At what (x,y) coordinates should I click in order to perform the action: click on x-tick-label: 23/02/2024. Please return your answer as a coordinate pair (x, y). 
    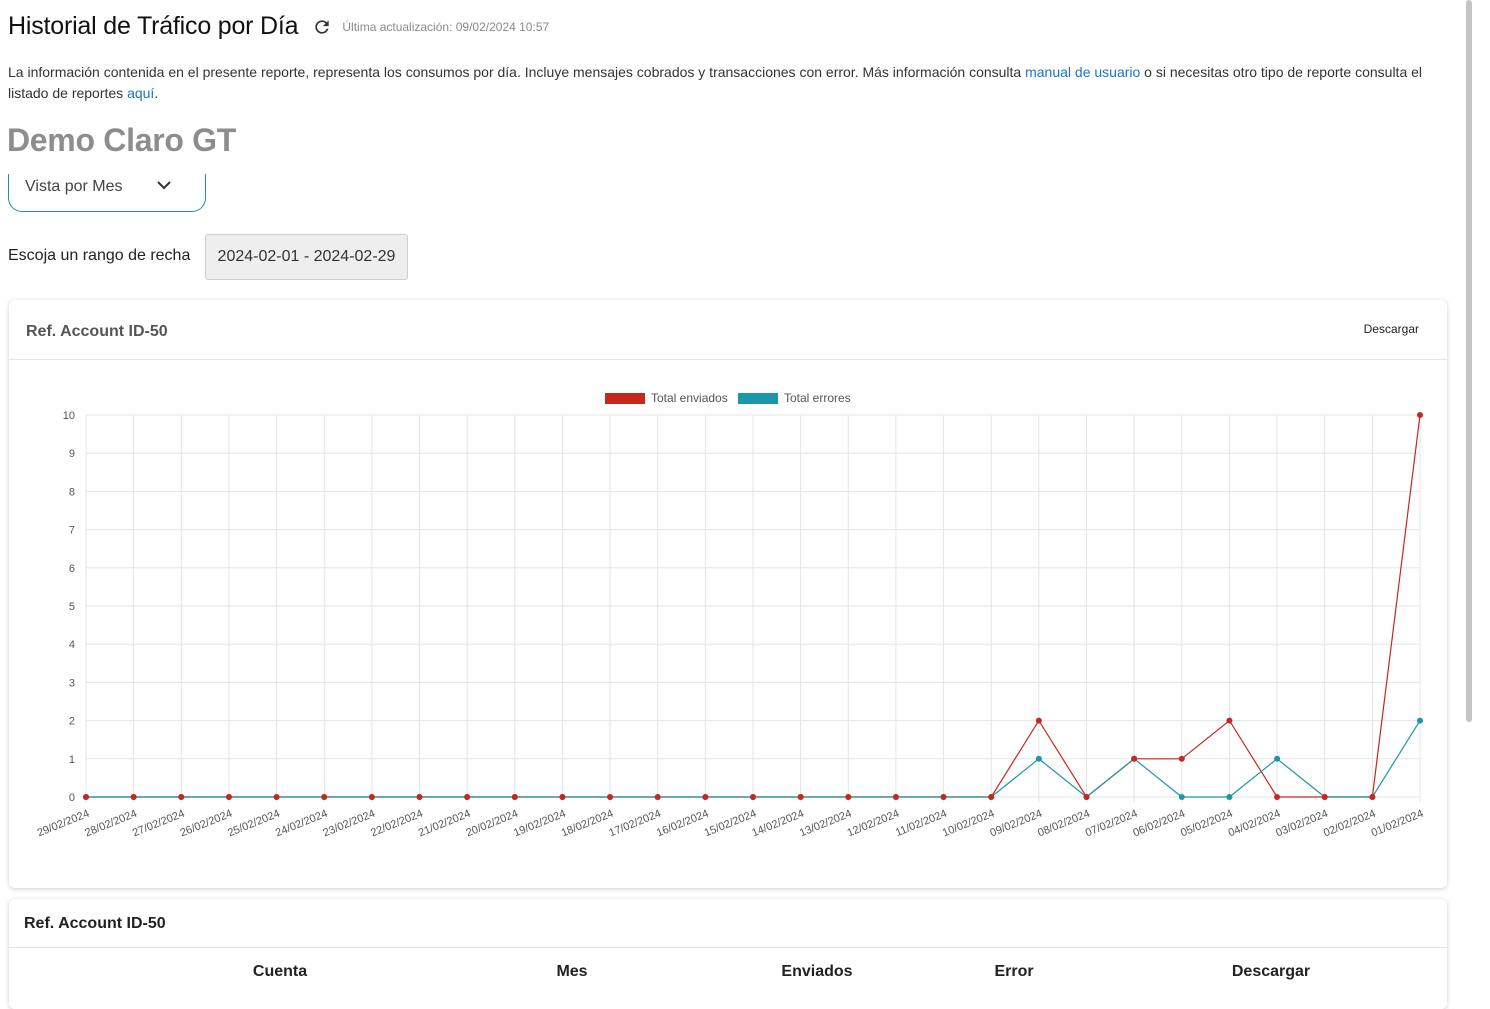
    Looking at the image, I should click on (349, 824).